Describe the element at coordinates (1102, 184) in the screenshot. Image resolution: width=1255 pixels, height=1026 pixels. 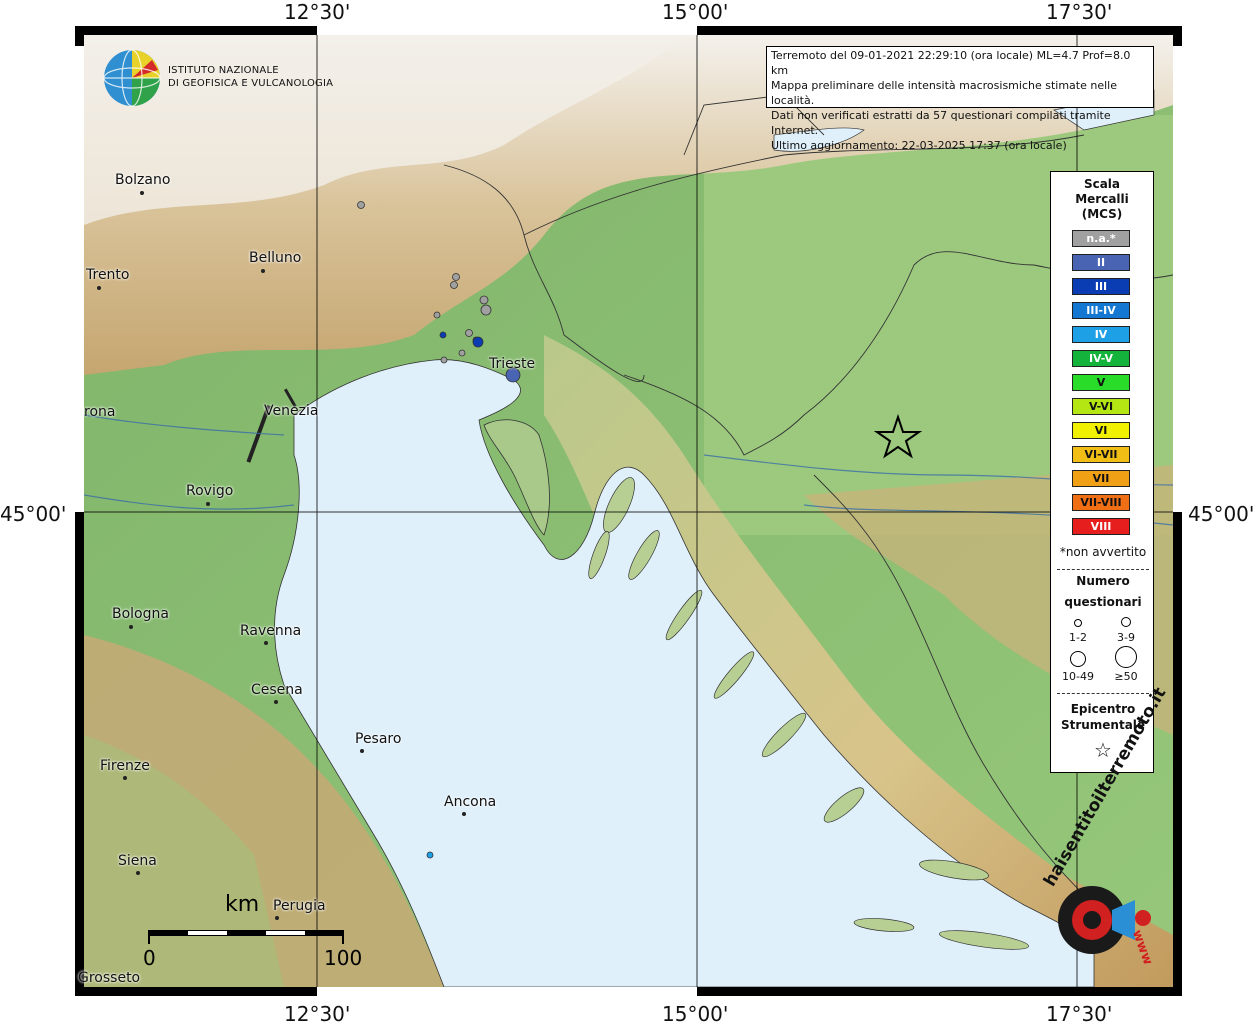
I see `legend-title-1: Scala` at that location.